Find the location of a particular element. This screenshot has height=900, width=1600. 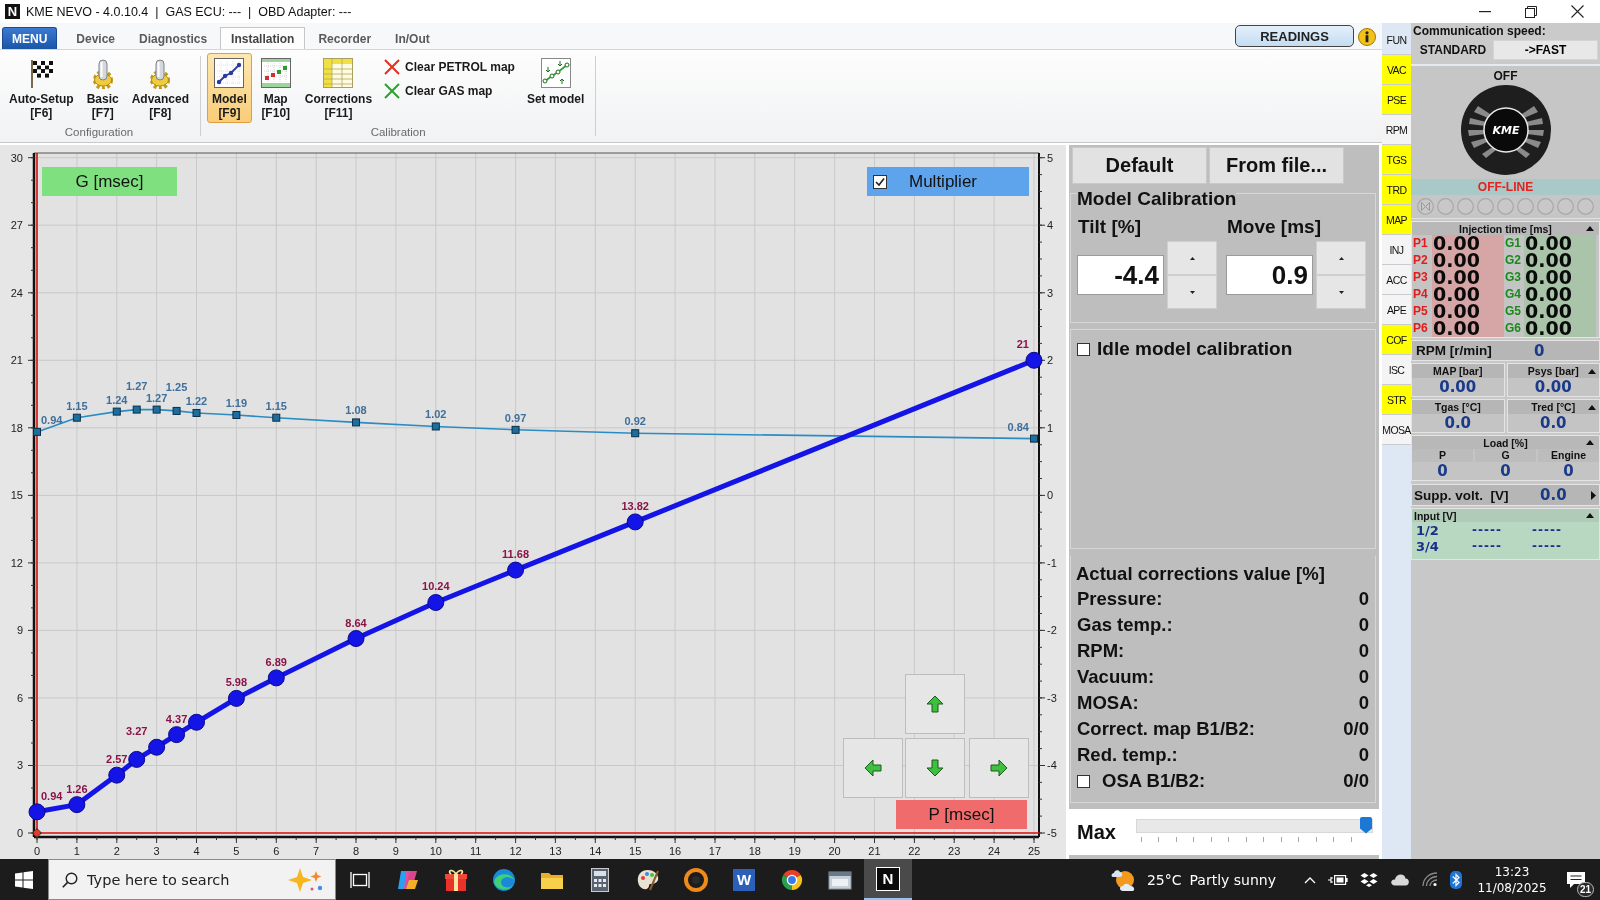

task-view-icon is located at coordinates (360, 879).